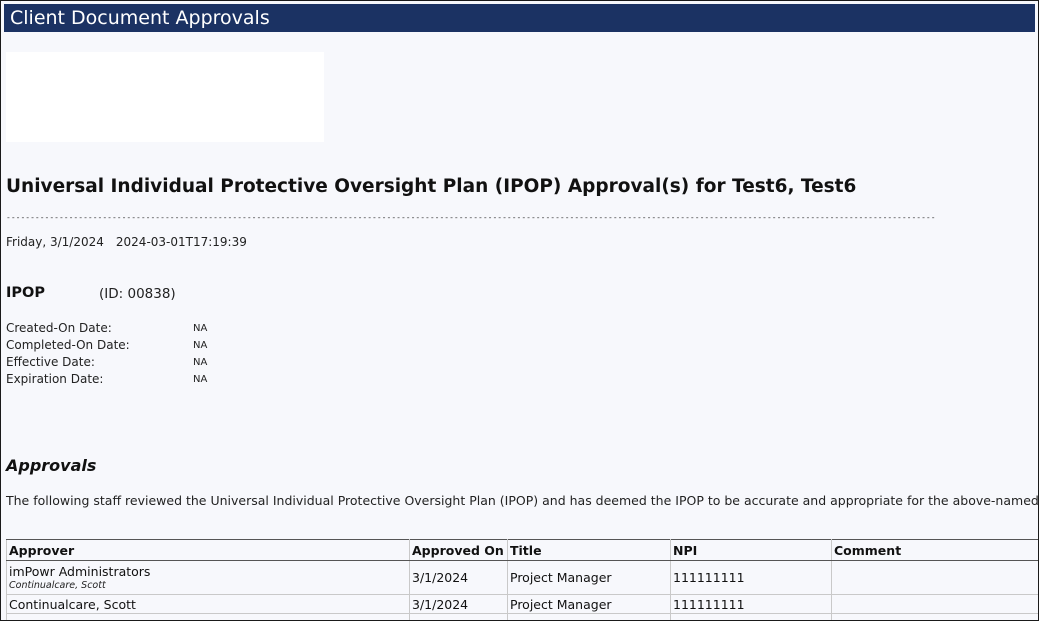 The image size is (1039, 621). What do you see at coordinates (200, 328) in the screenshot?
I see `detail-value-created: NA` at bounding box center [200, 328].